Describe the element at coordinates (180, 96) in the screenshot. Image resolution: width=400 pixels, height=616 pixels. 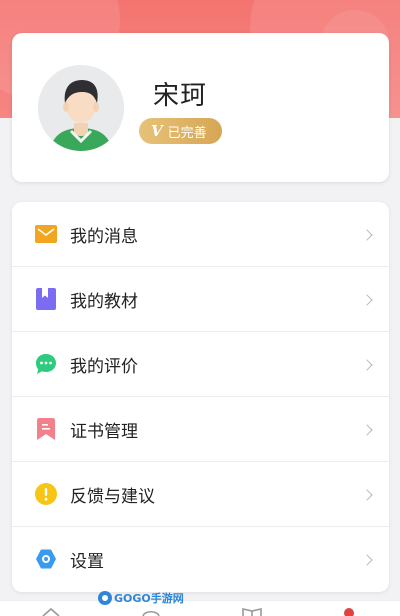
I see `user-name: 宋珂` at that location.